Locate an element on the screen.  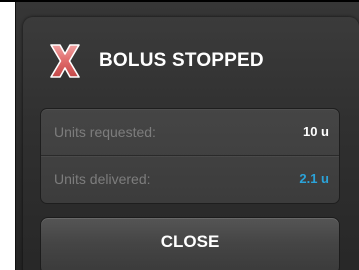
units-requested-label: Units requested: is located at coordinates (105, 132).